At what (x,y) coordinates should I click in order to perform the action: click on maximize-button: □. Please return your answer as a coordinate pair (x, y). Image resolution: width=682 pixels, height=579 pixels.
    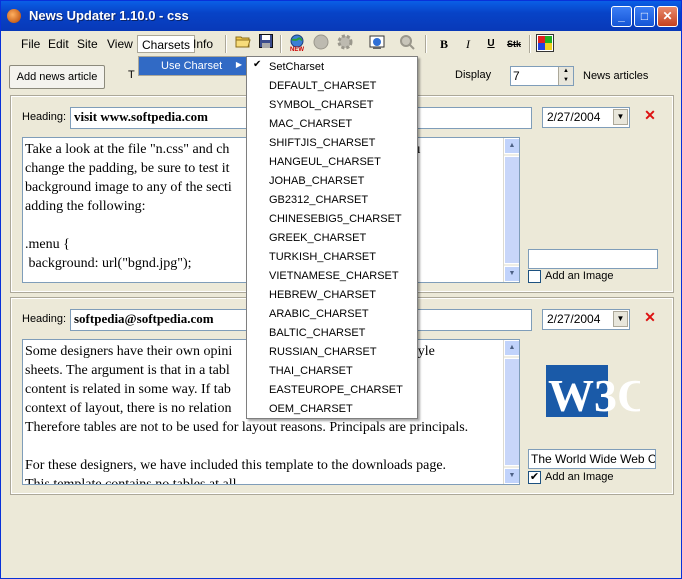
    Looking at the image, I should click on (644, 16).